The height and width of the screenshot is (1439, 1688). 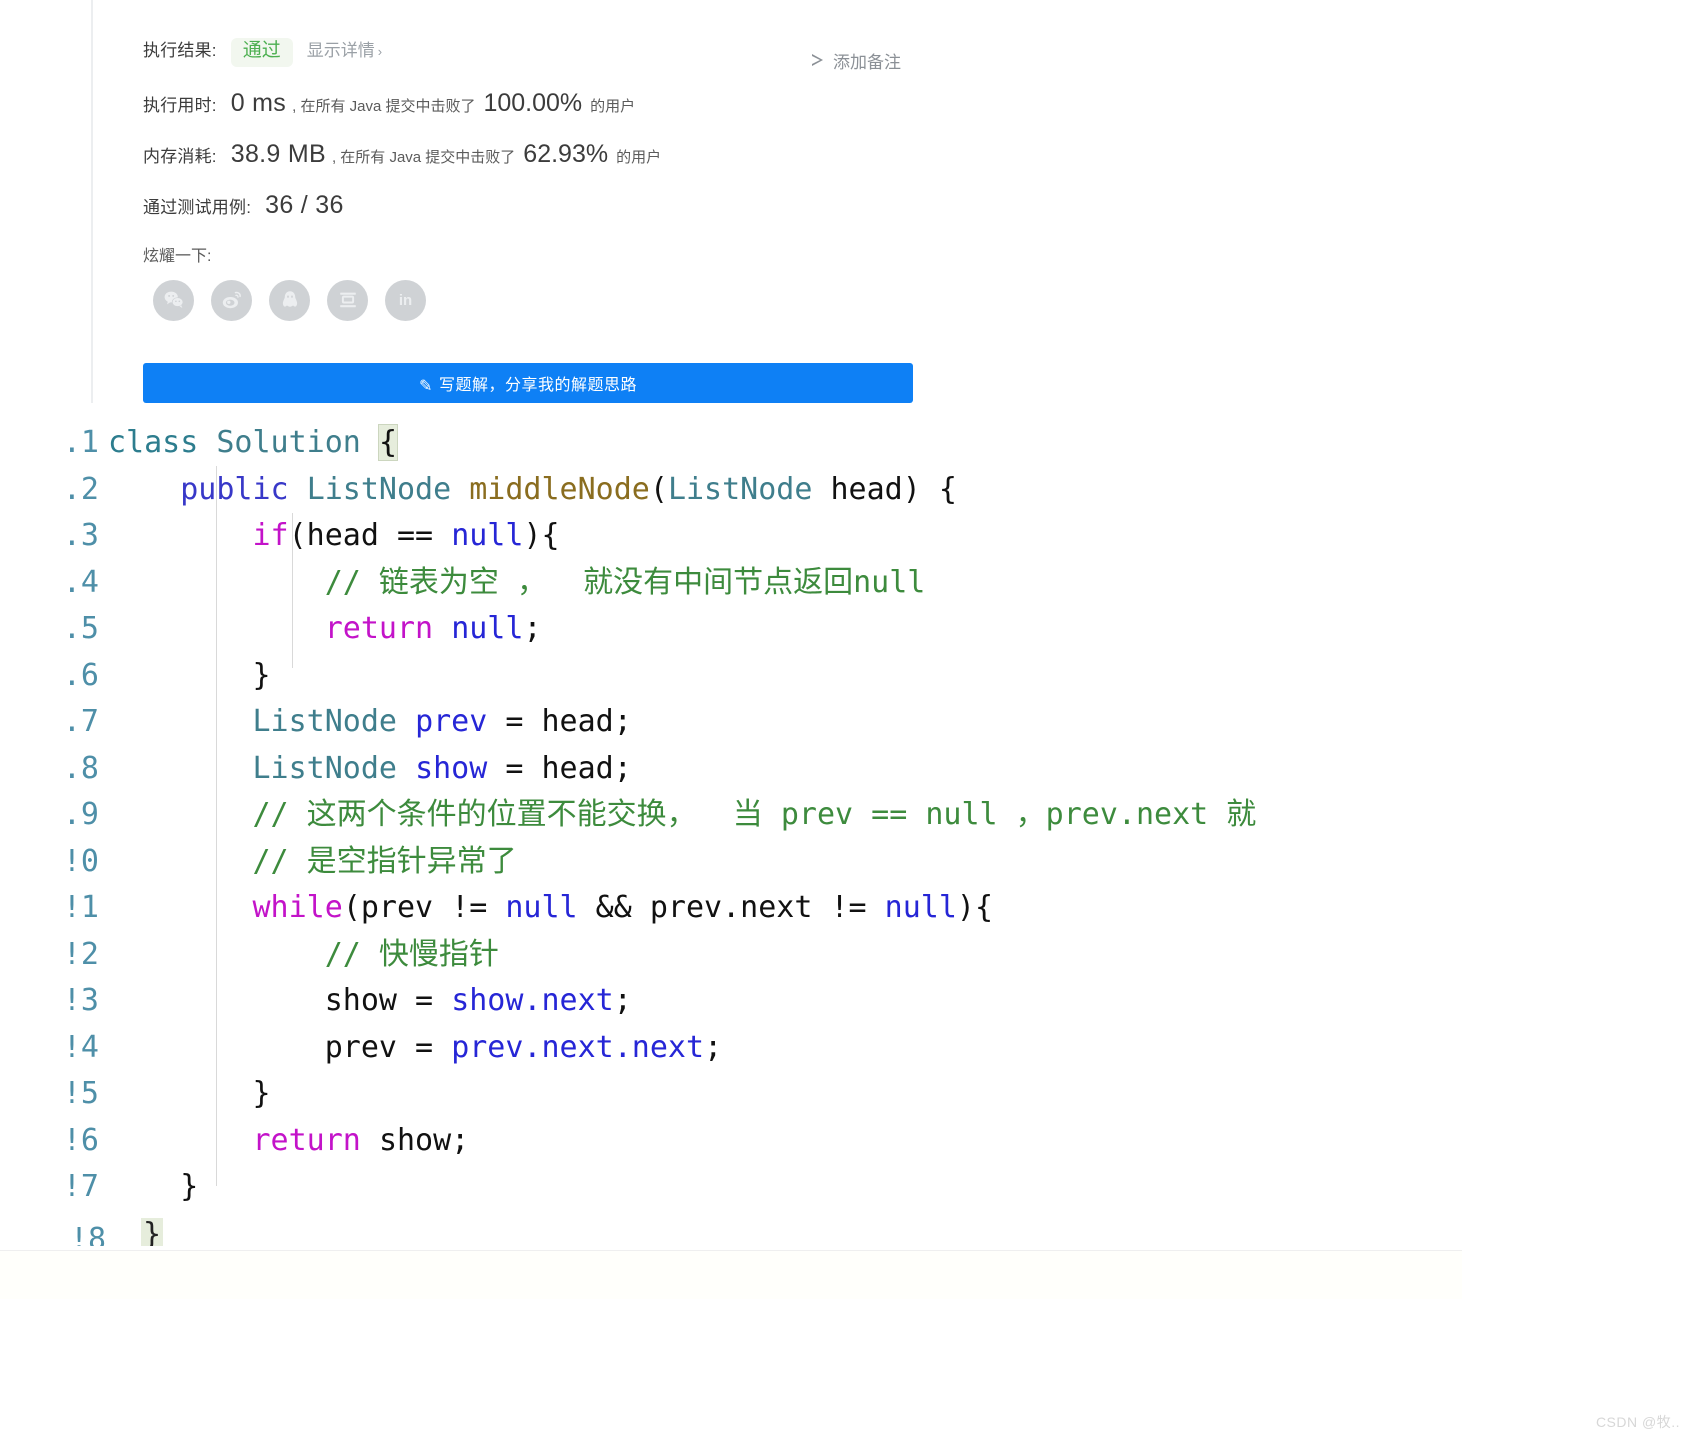 I want to click on write-solution-label: 写题解，分享我的解题思路, so click(x=537, y=385).